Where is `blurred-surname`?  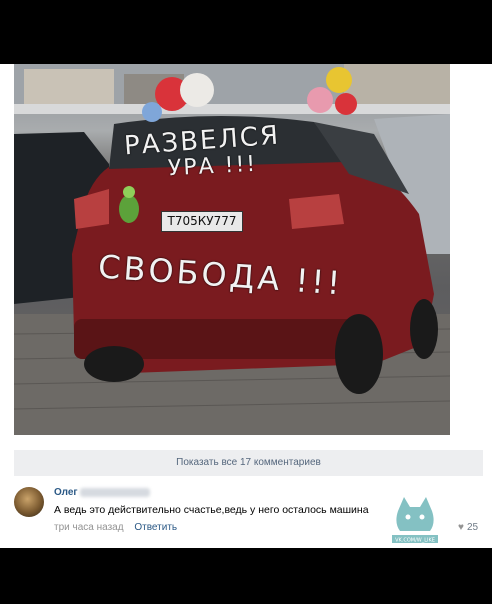 blurred-surname is located at coordinates (115, 492).